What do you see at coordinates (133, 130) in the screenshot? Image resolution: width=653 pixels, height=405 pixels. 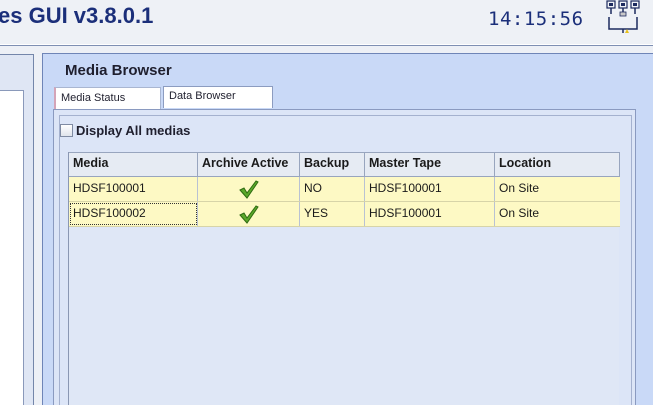 I see `checkbox-label: Display All medias` at bounding box center [133, 130].